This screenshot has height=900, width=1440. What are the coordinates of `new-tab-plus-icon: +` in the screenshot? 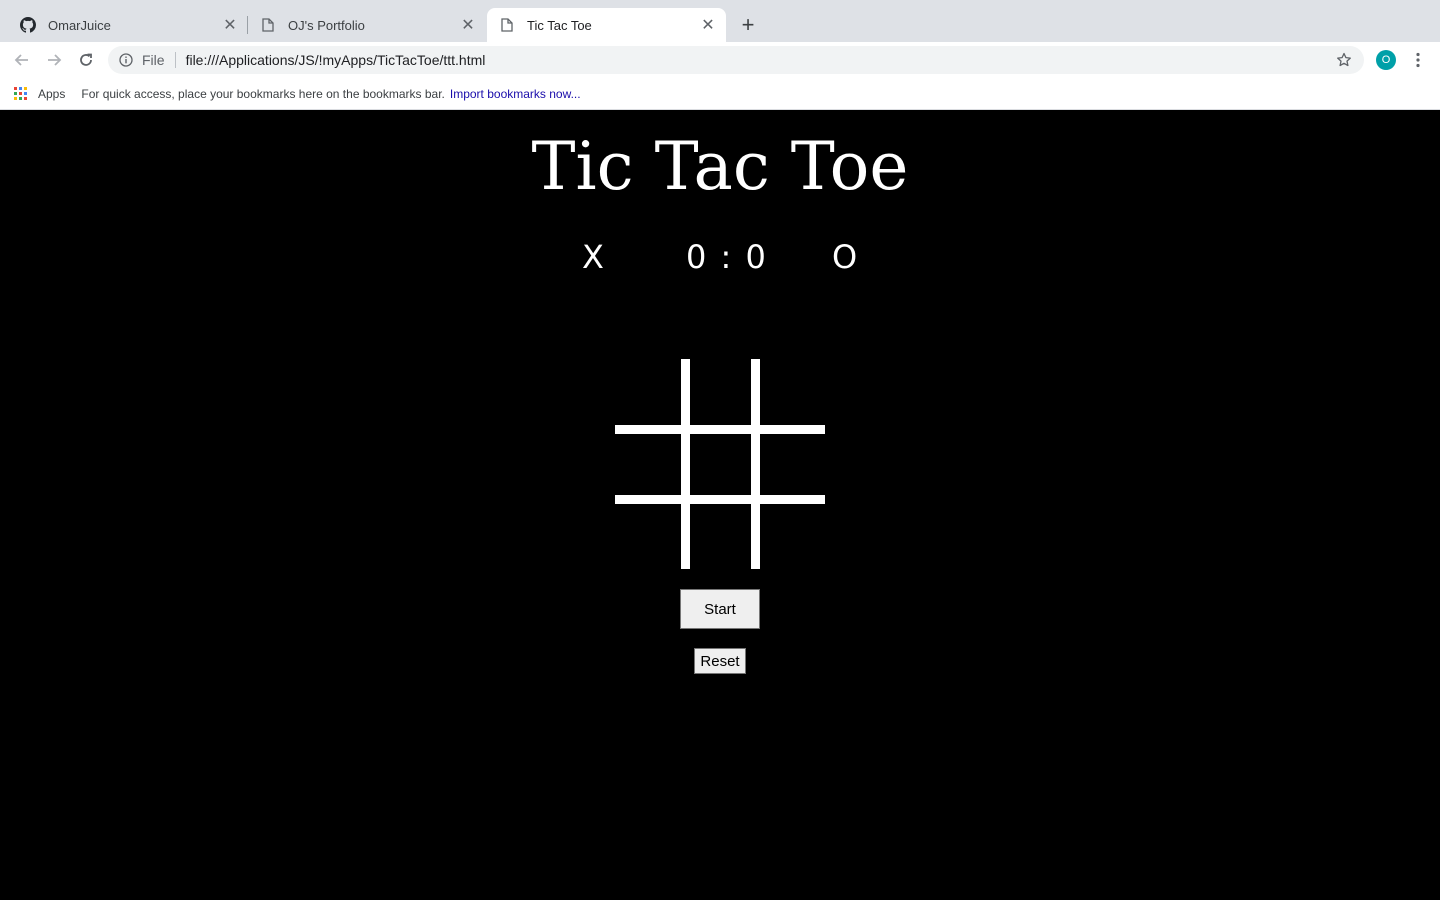 It's located at (748, 24).